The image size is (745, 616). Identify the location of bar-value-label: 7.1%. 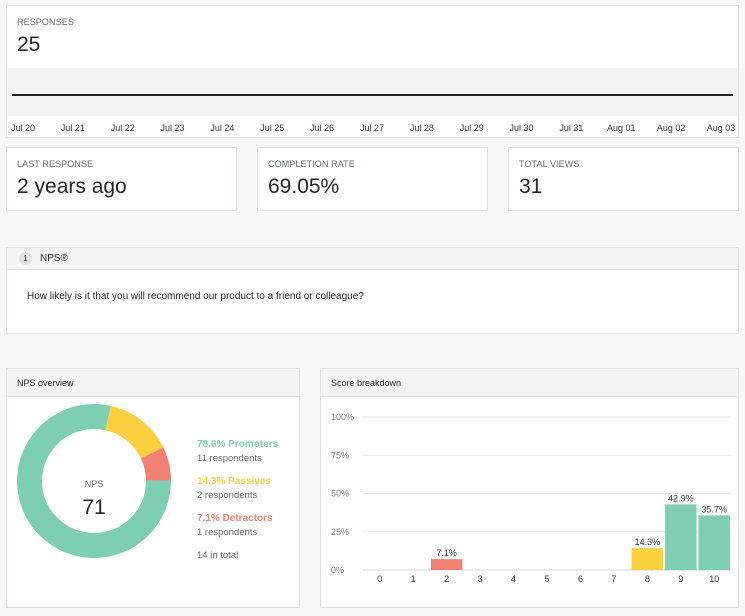
(446, 553).